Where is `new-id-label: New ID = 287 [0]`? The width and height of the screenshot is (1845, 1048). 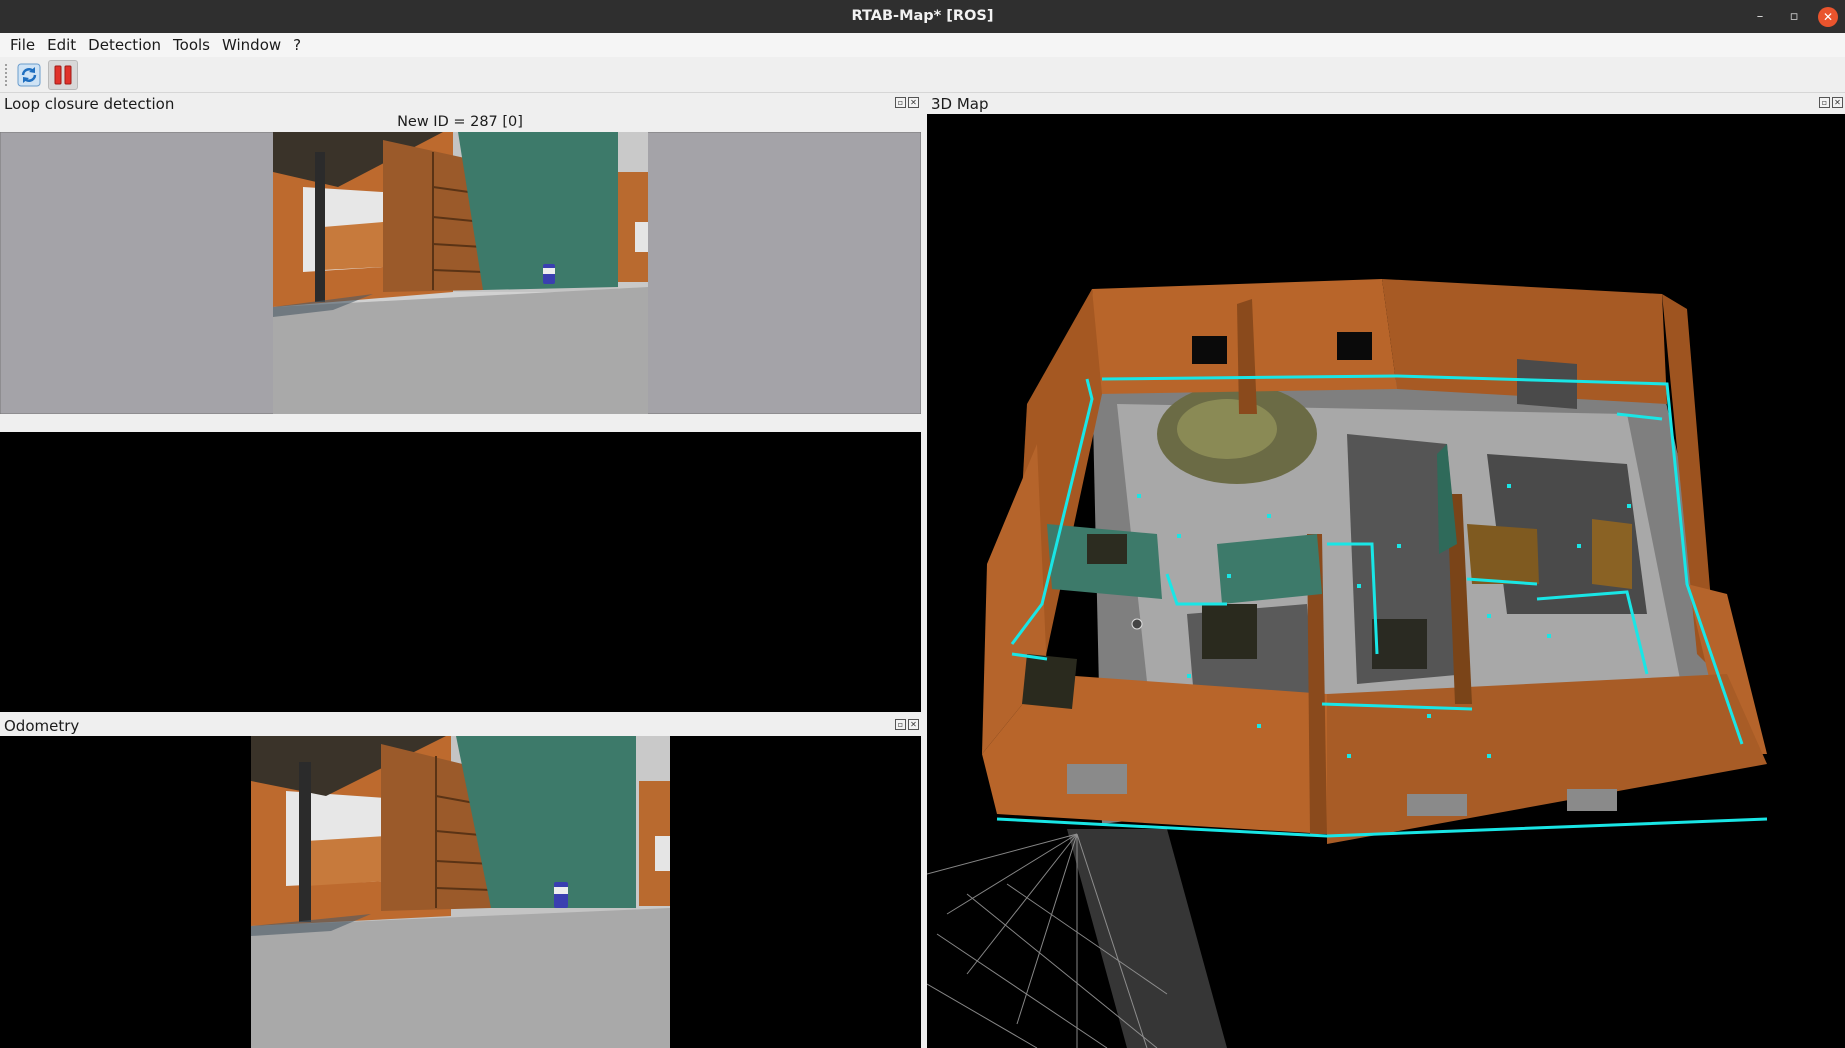
new-id-label: New ID = 287 [0] is located at coordinates (460, 122).